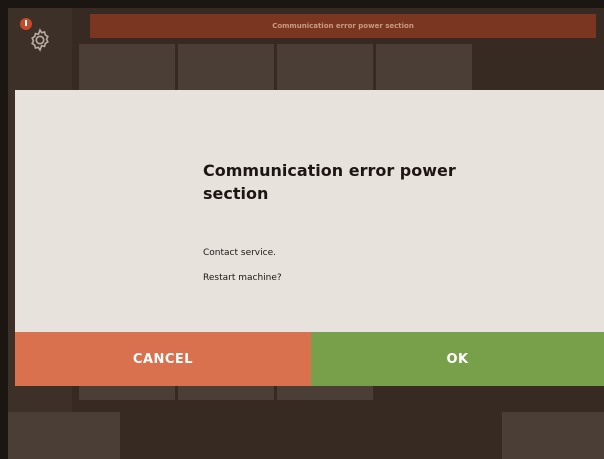 The height and width of the screenshot is (459, 604). I want to click on gear-icon, so click(40, 40).